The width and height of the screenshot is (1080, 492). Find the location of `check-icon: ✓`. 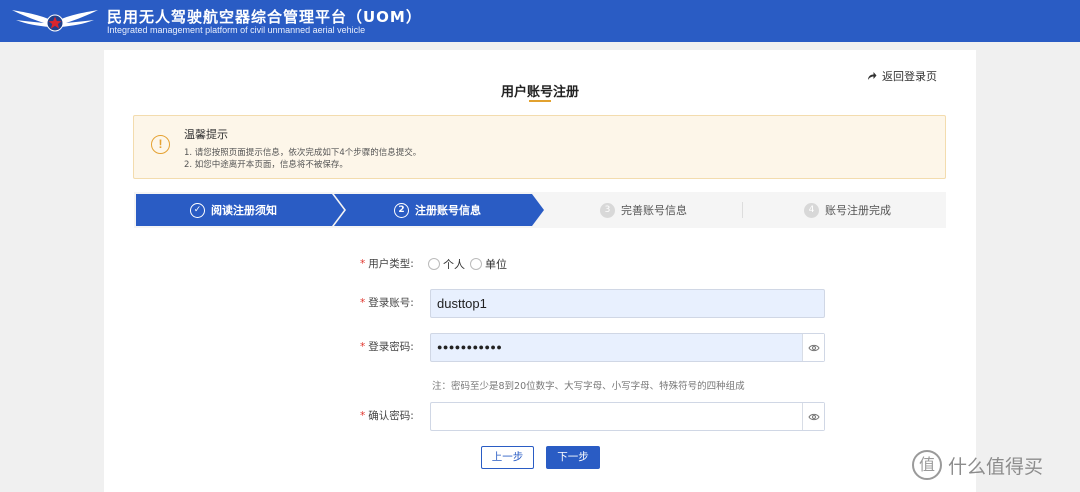

check-icon: ✓ is located at coordinates (197, 210).